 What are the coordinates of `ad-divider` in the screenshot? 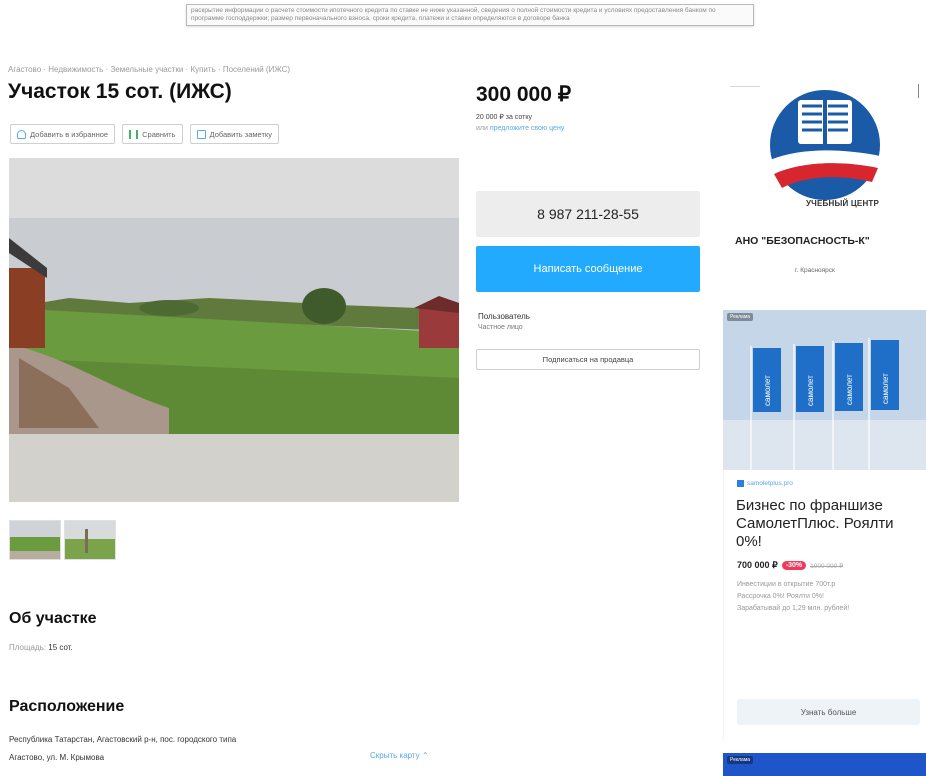 It's located at (745, 86).